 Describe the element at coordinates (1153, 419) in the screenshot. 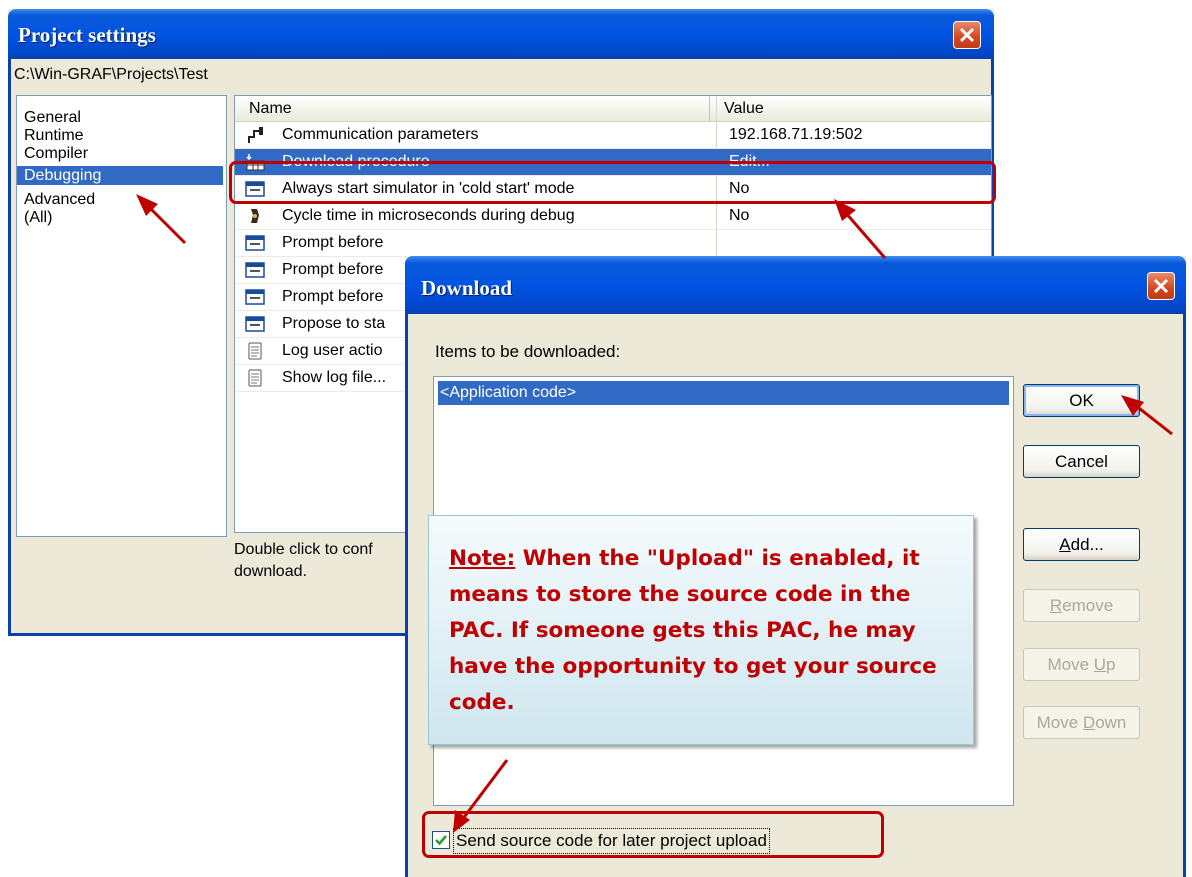

I see `arrow-to-ok` at that location.